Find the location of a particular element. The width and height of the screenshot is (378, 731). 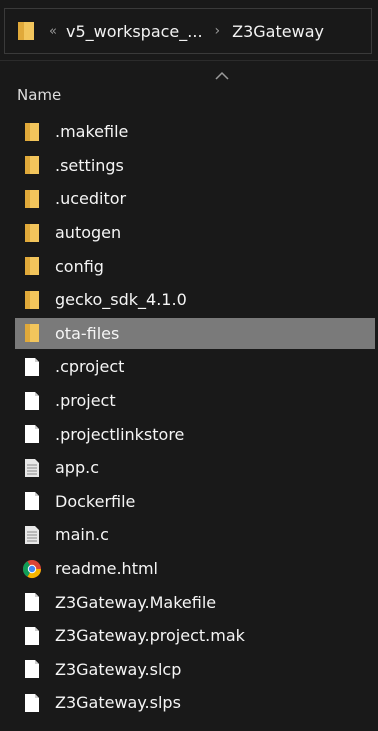

file-name: config is located at coordinates (79, 266).